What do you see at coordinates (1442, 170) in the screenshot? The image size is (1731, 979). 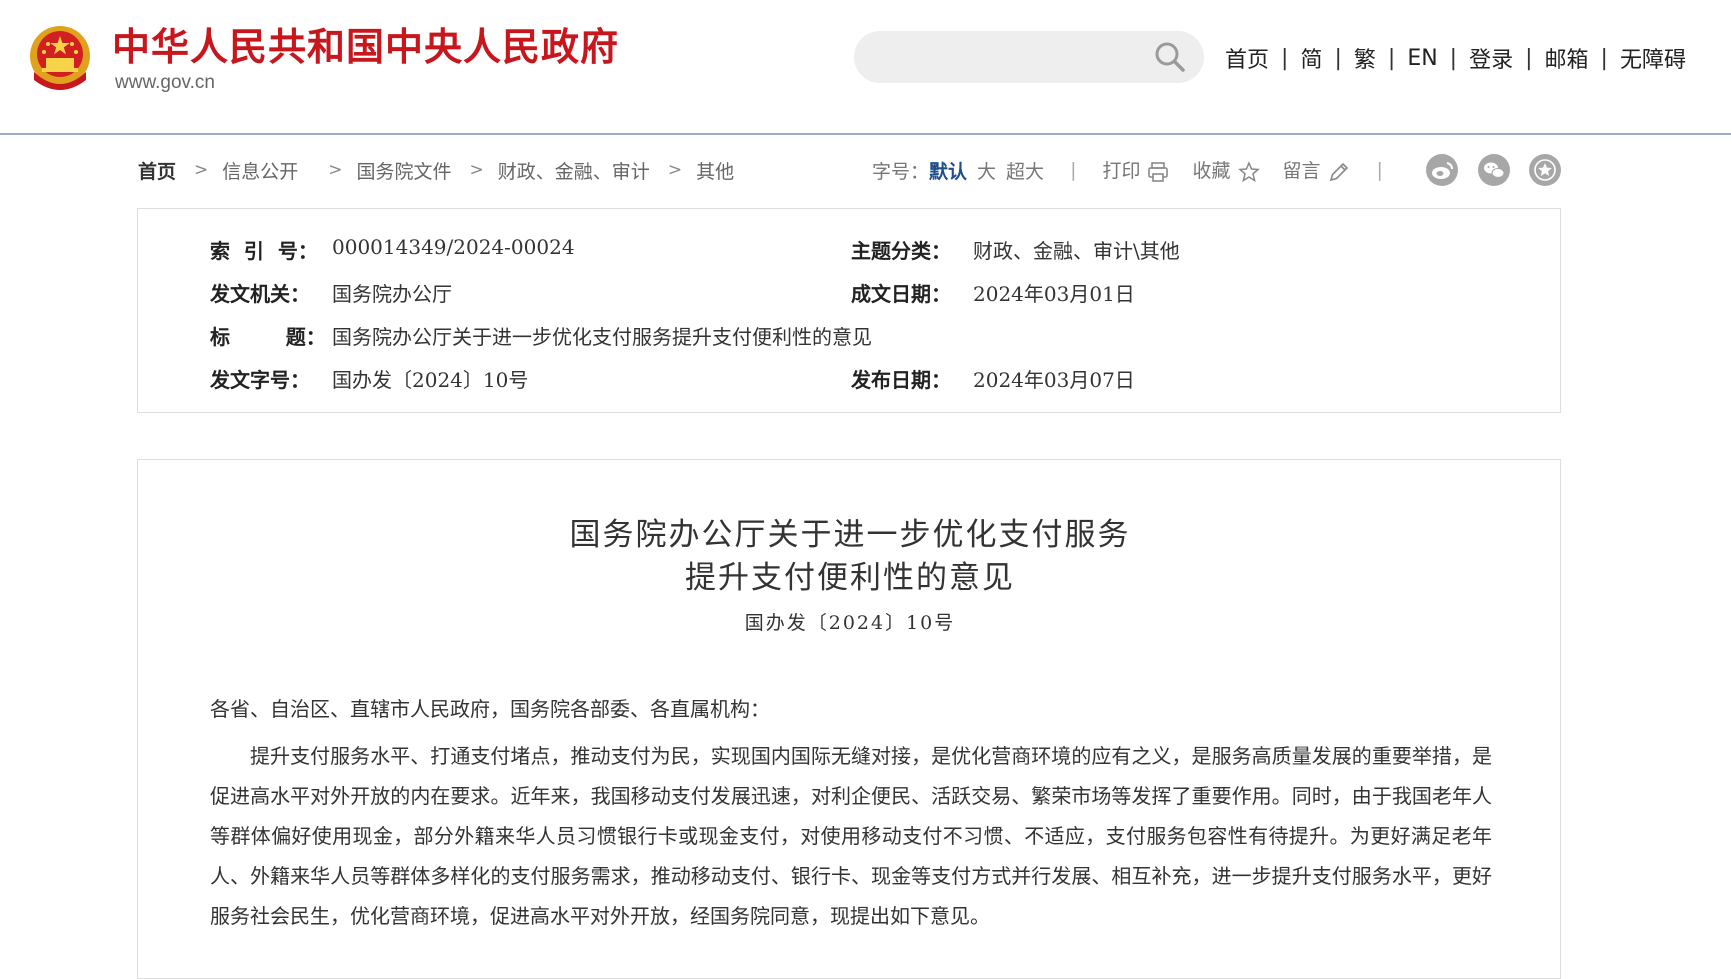 I see `weibo-share-icon` at bounding box center [1442, 170].